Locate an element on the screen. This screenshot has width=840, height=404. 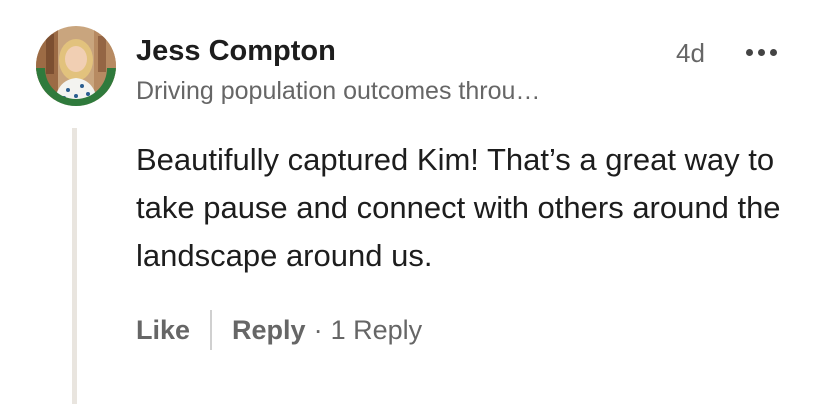
comment-timestamp: 4d is located at coordinates (690, 53).